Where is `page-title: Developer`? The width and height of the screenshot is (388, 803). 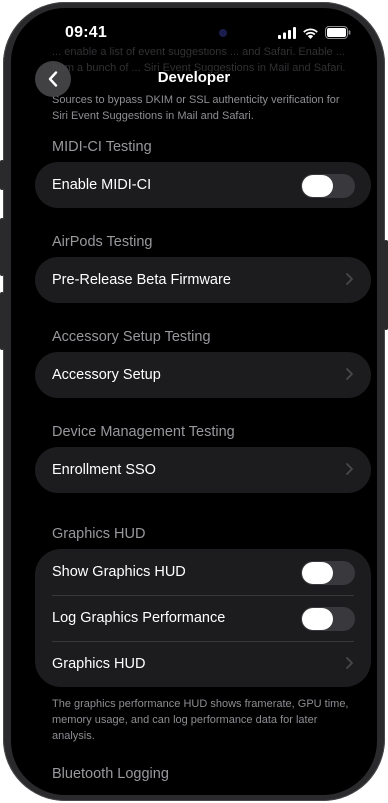 page-title: Developer is located at coordinates (194, 77).